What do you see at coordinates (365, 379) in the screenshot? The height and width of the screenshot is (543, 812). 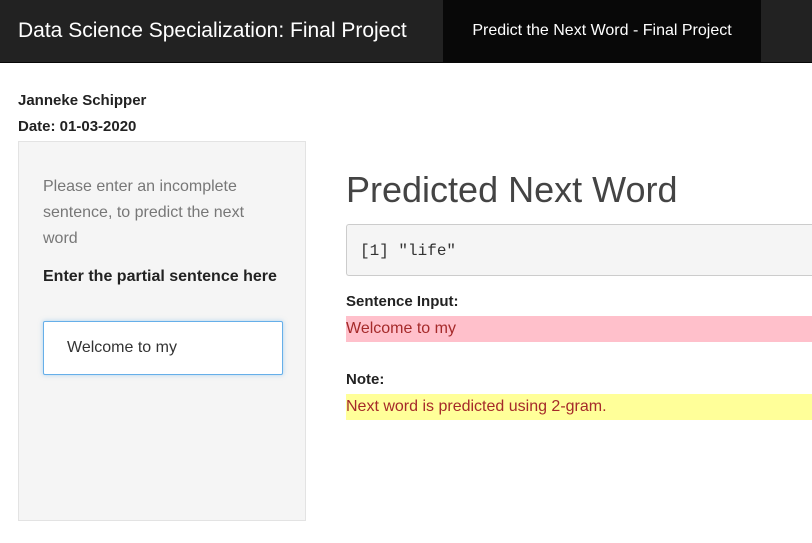 I see `note-label: Note:` at bounding box center [365, 379].